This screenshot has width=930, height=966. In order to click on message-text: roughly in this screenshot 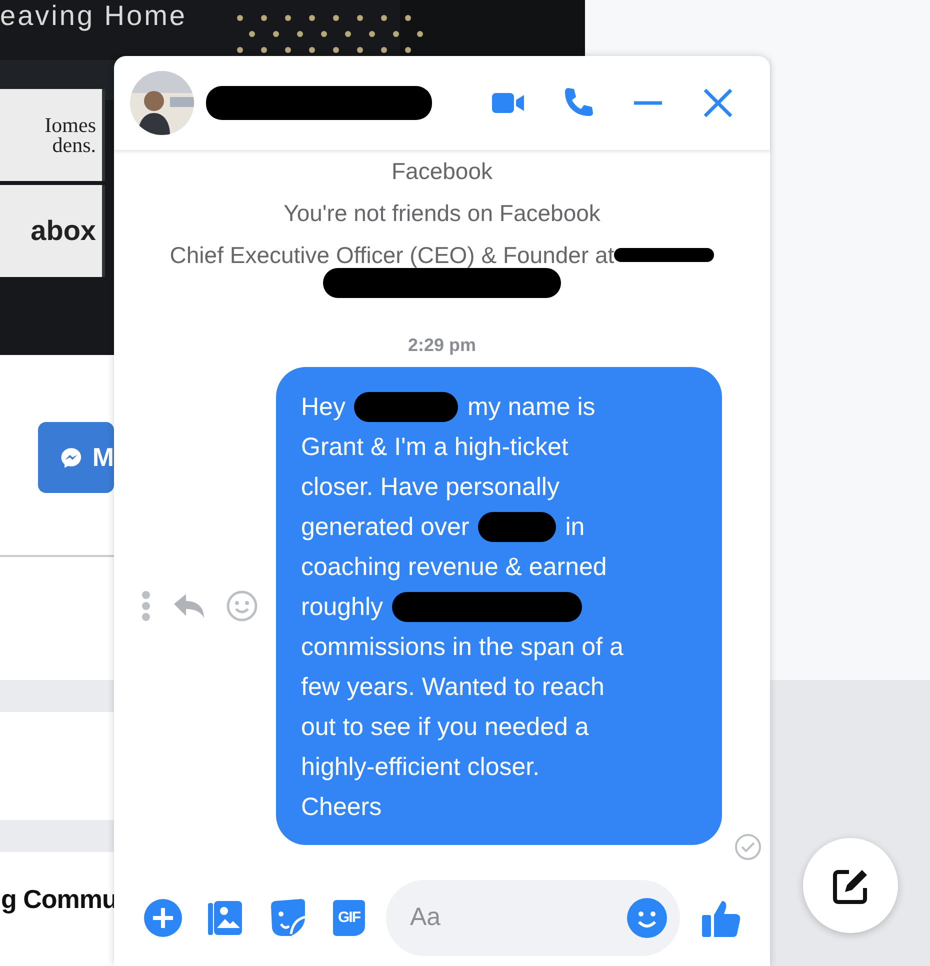, I will do `click(342, 607)`.